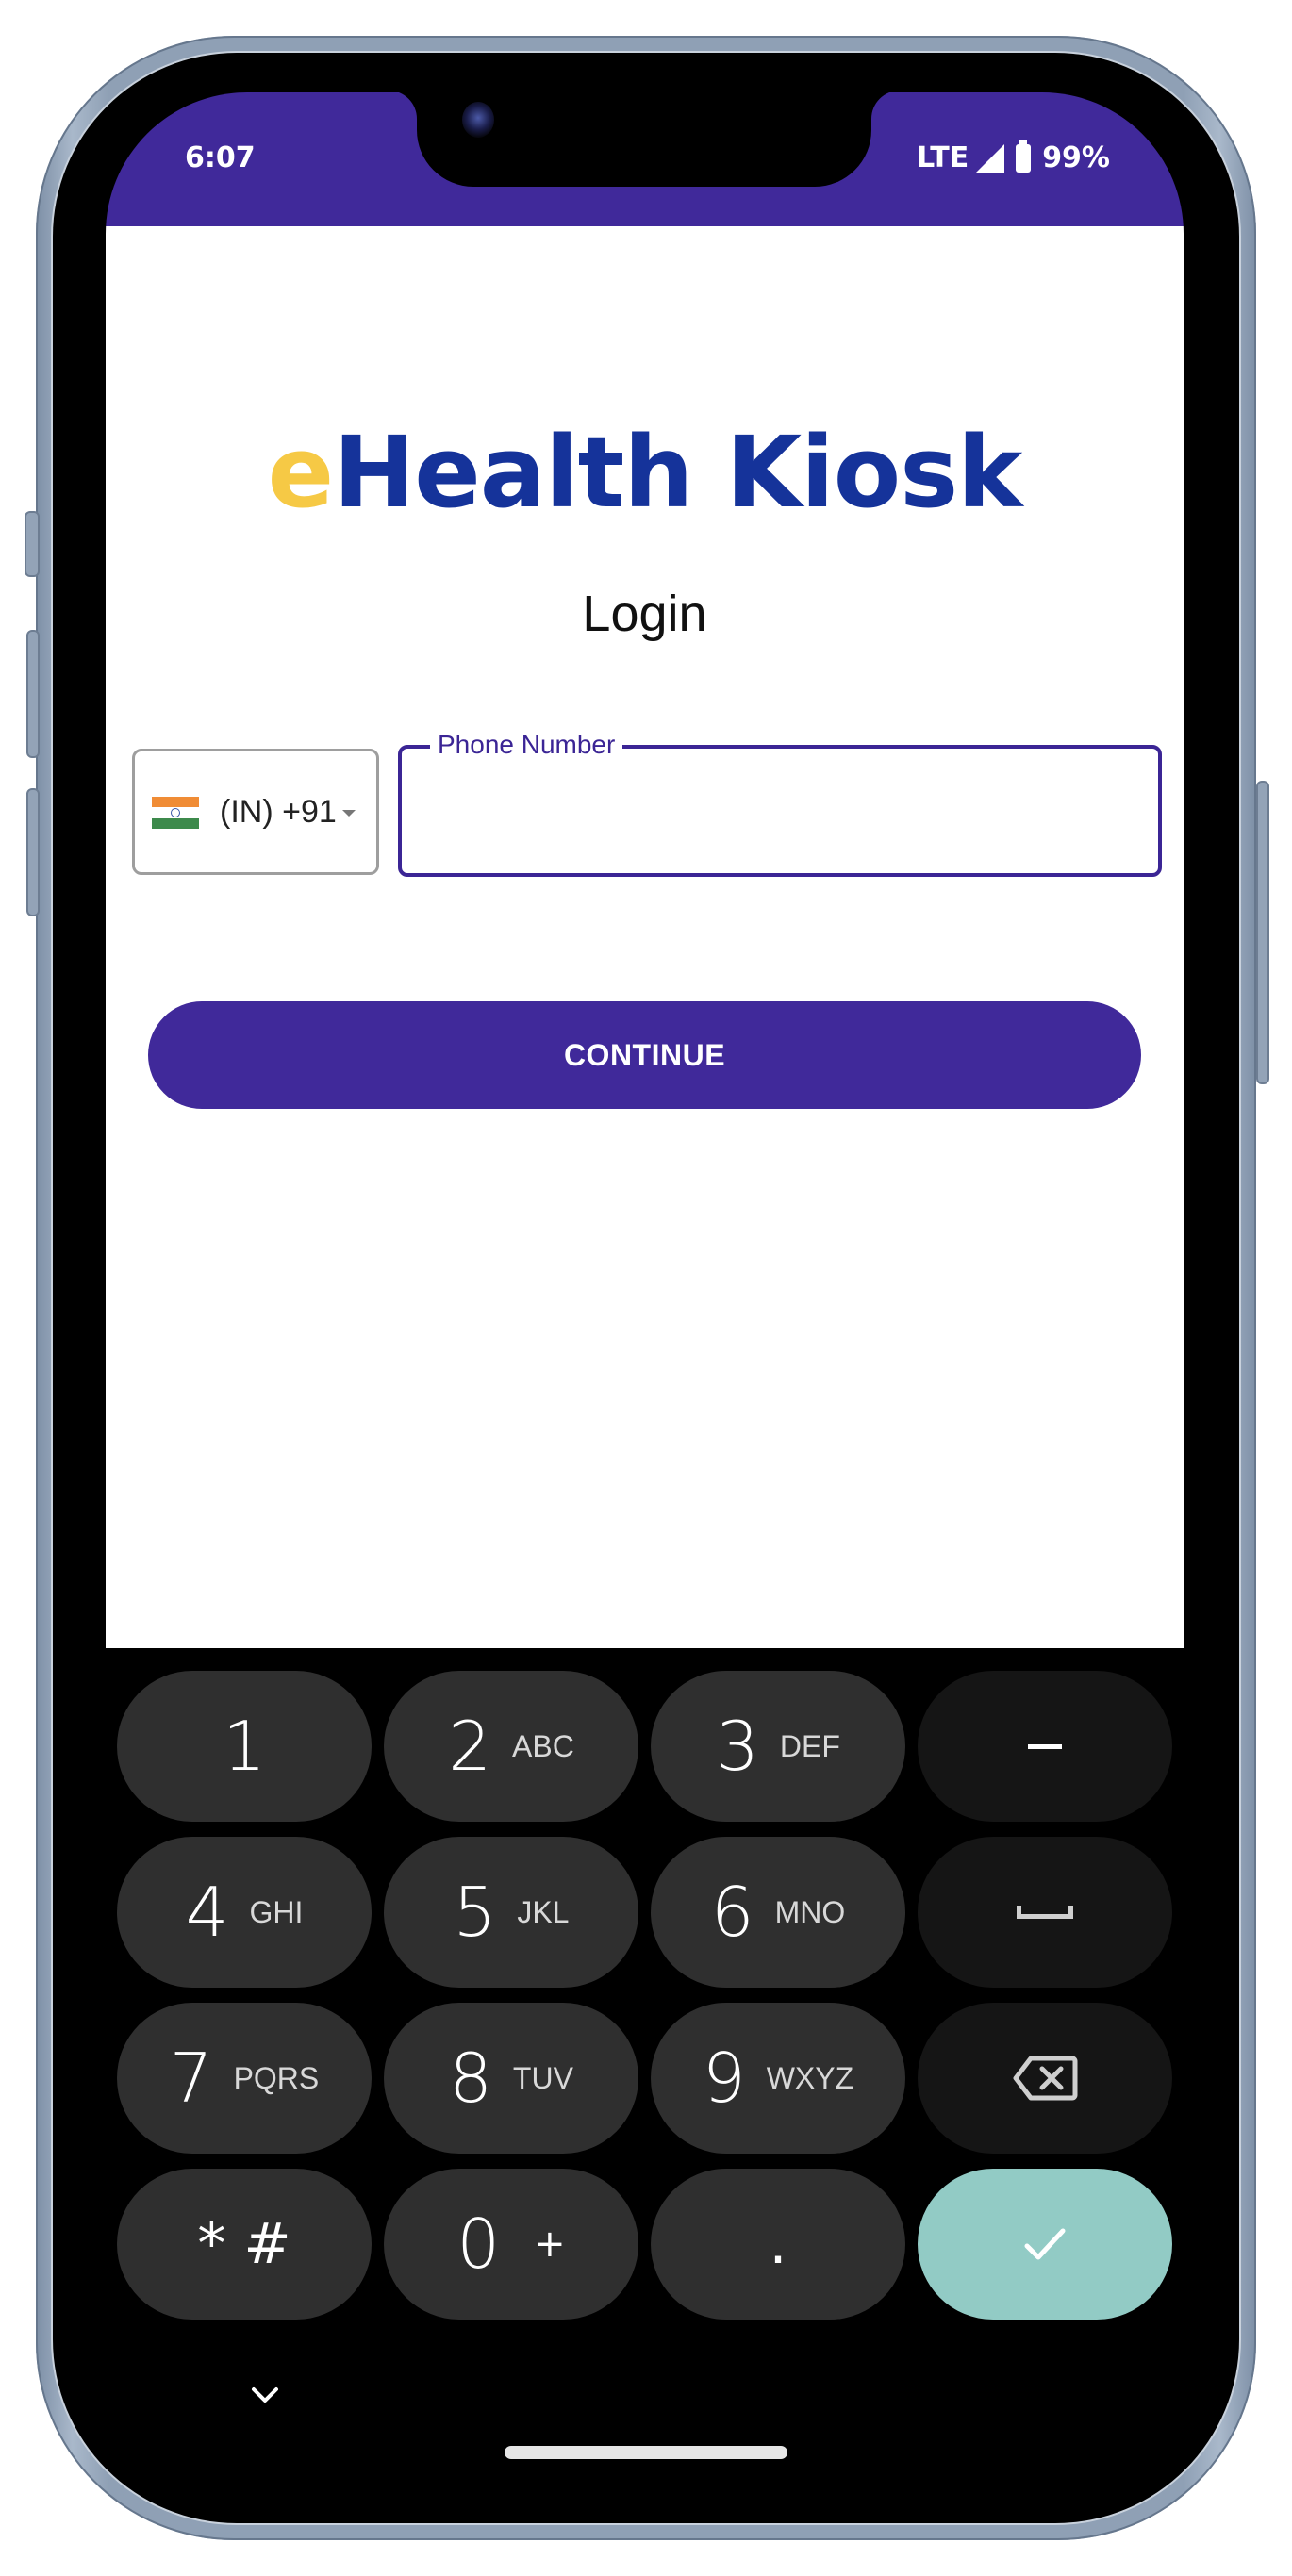  I want to click on continue-button: CONTINUE, so click(644, 1055).